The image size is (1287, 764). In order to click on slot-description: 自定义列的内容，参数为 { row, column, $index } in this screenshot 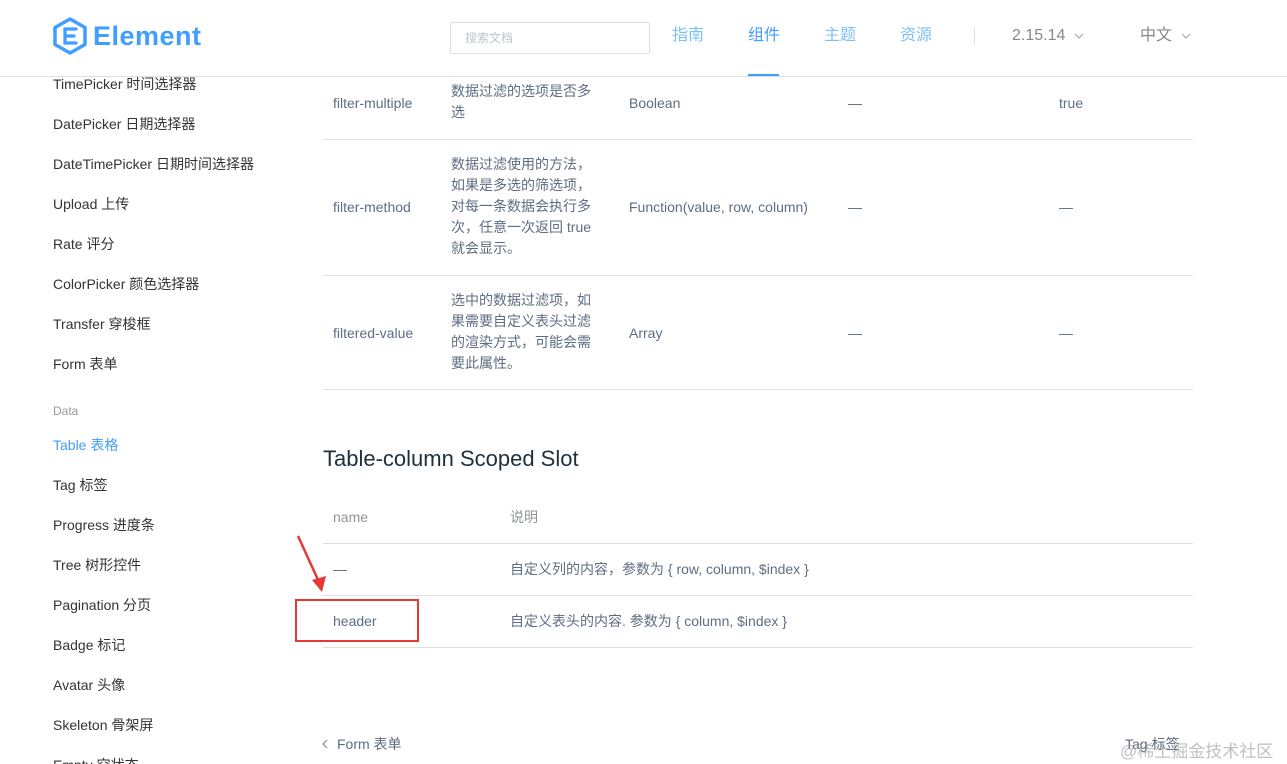, I will do `click(659, 569)`.